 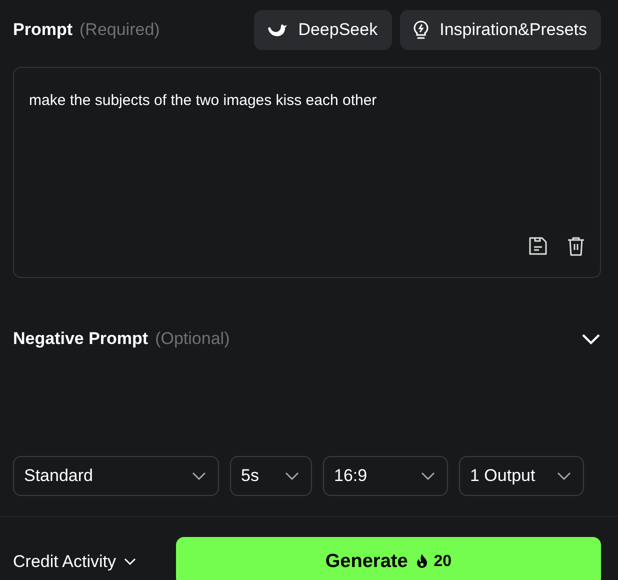 What do you see at coordinates (120, 30) in the screenshot?
I see `required-hint: (Required)` at bounding box center [120, 30].